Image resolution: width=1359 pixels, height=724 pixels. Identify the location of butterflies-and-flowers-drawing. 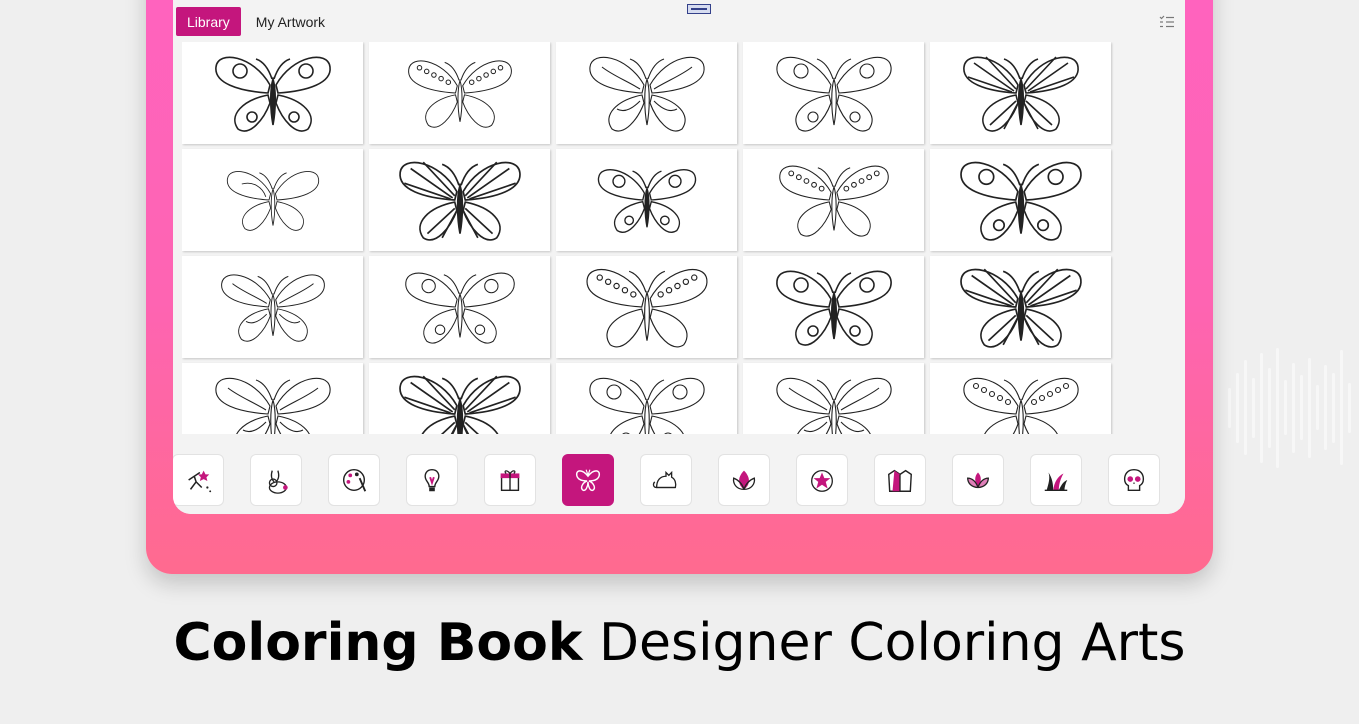
(459, 94).